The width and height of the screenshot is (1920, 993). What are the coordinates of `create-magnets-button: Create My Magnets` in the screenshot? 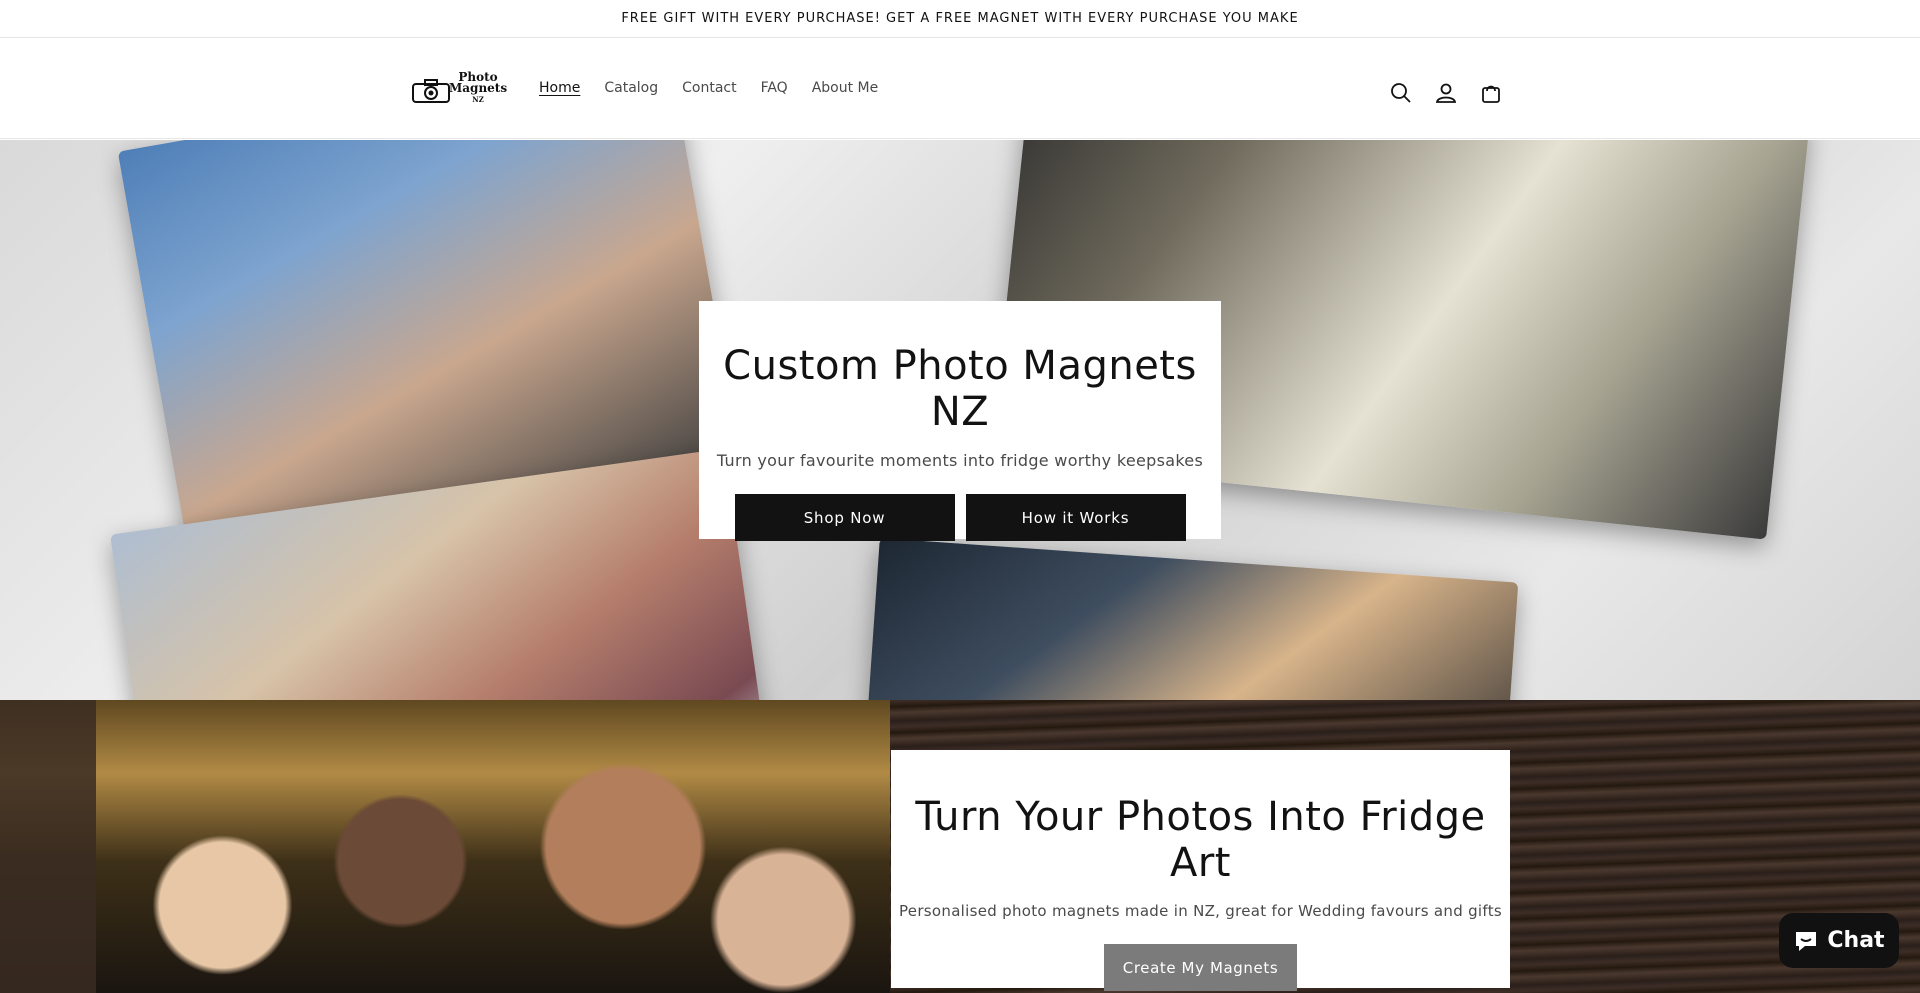 It's located at (1200, 967).